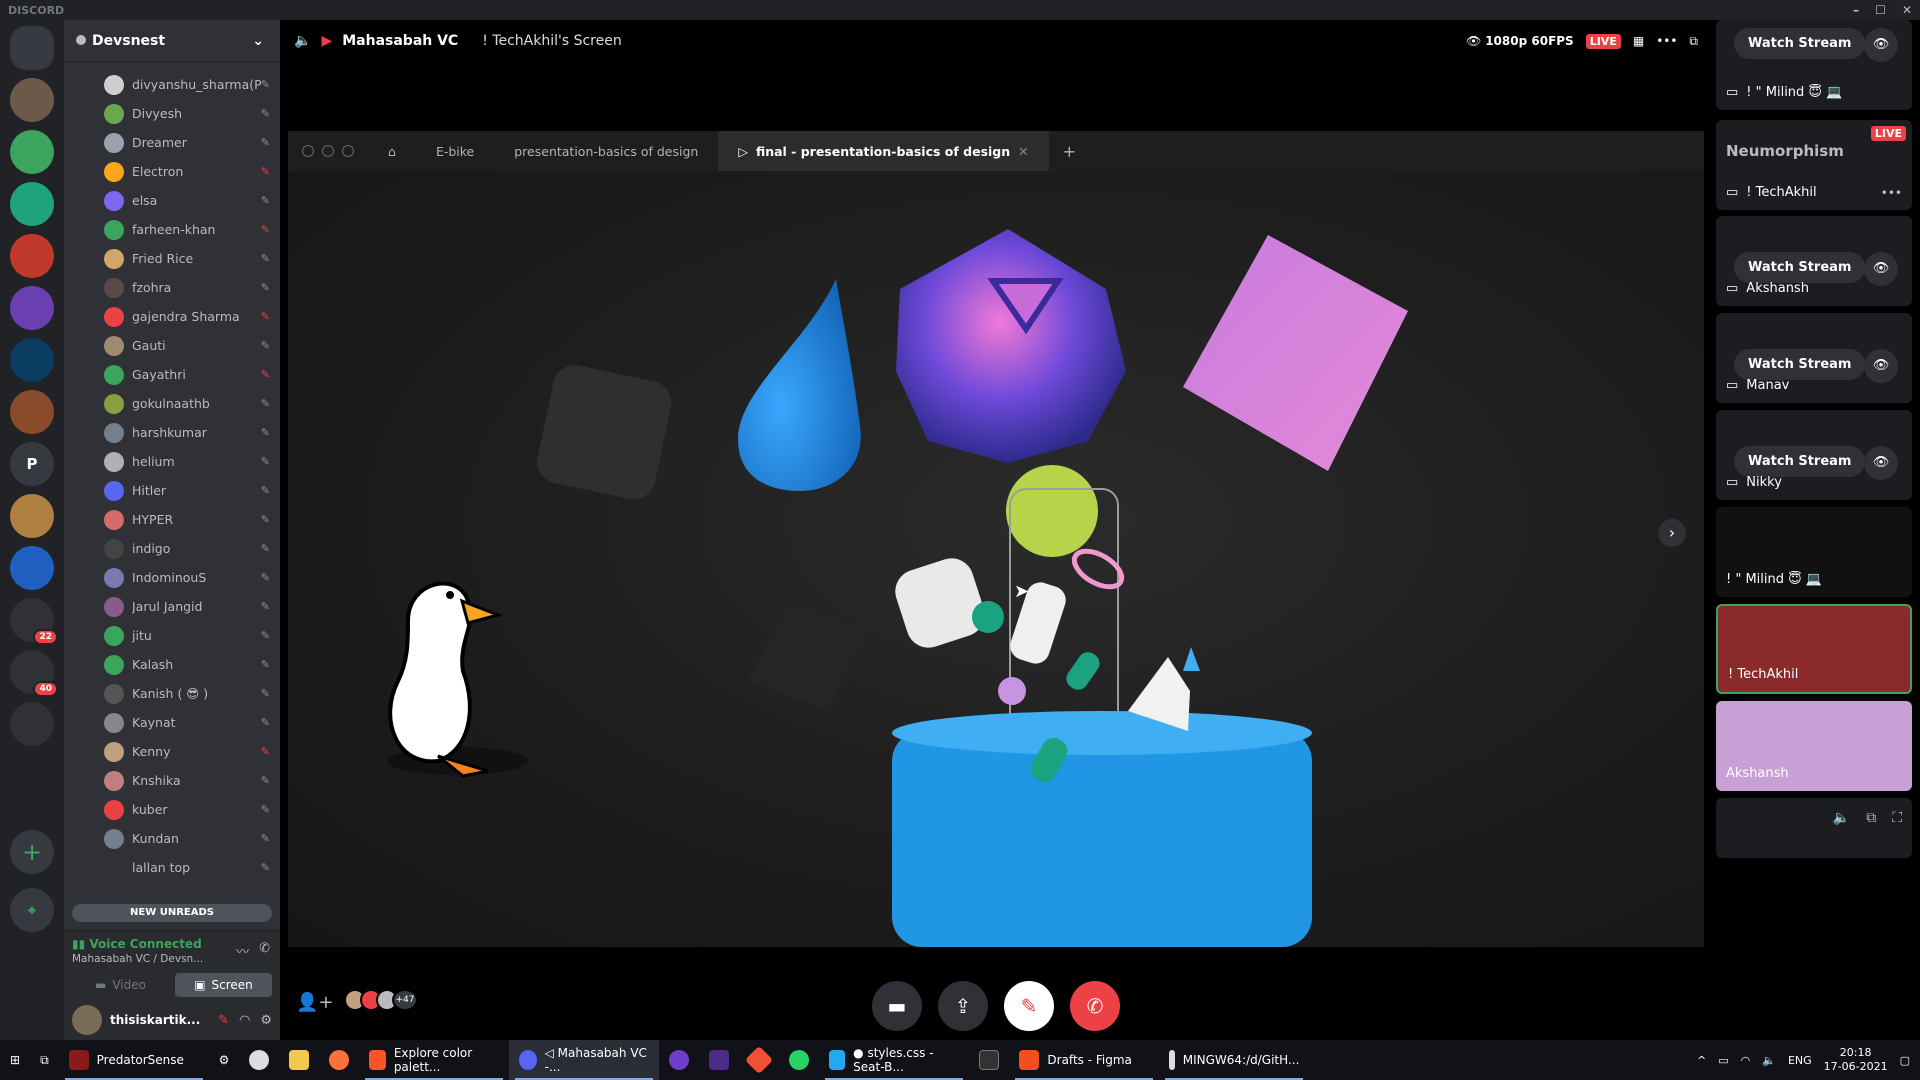  Describe the element at coordinates (34, 621) in the screenshot. I see `guild-icon-folder1: 22` at that location.